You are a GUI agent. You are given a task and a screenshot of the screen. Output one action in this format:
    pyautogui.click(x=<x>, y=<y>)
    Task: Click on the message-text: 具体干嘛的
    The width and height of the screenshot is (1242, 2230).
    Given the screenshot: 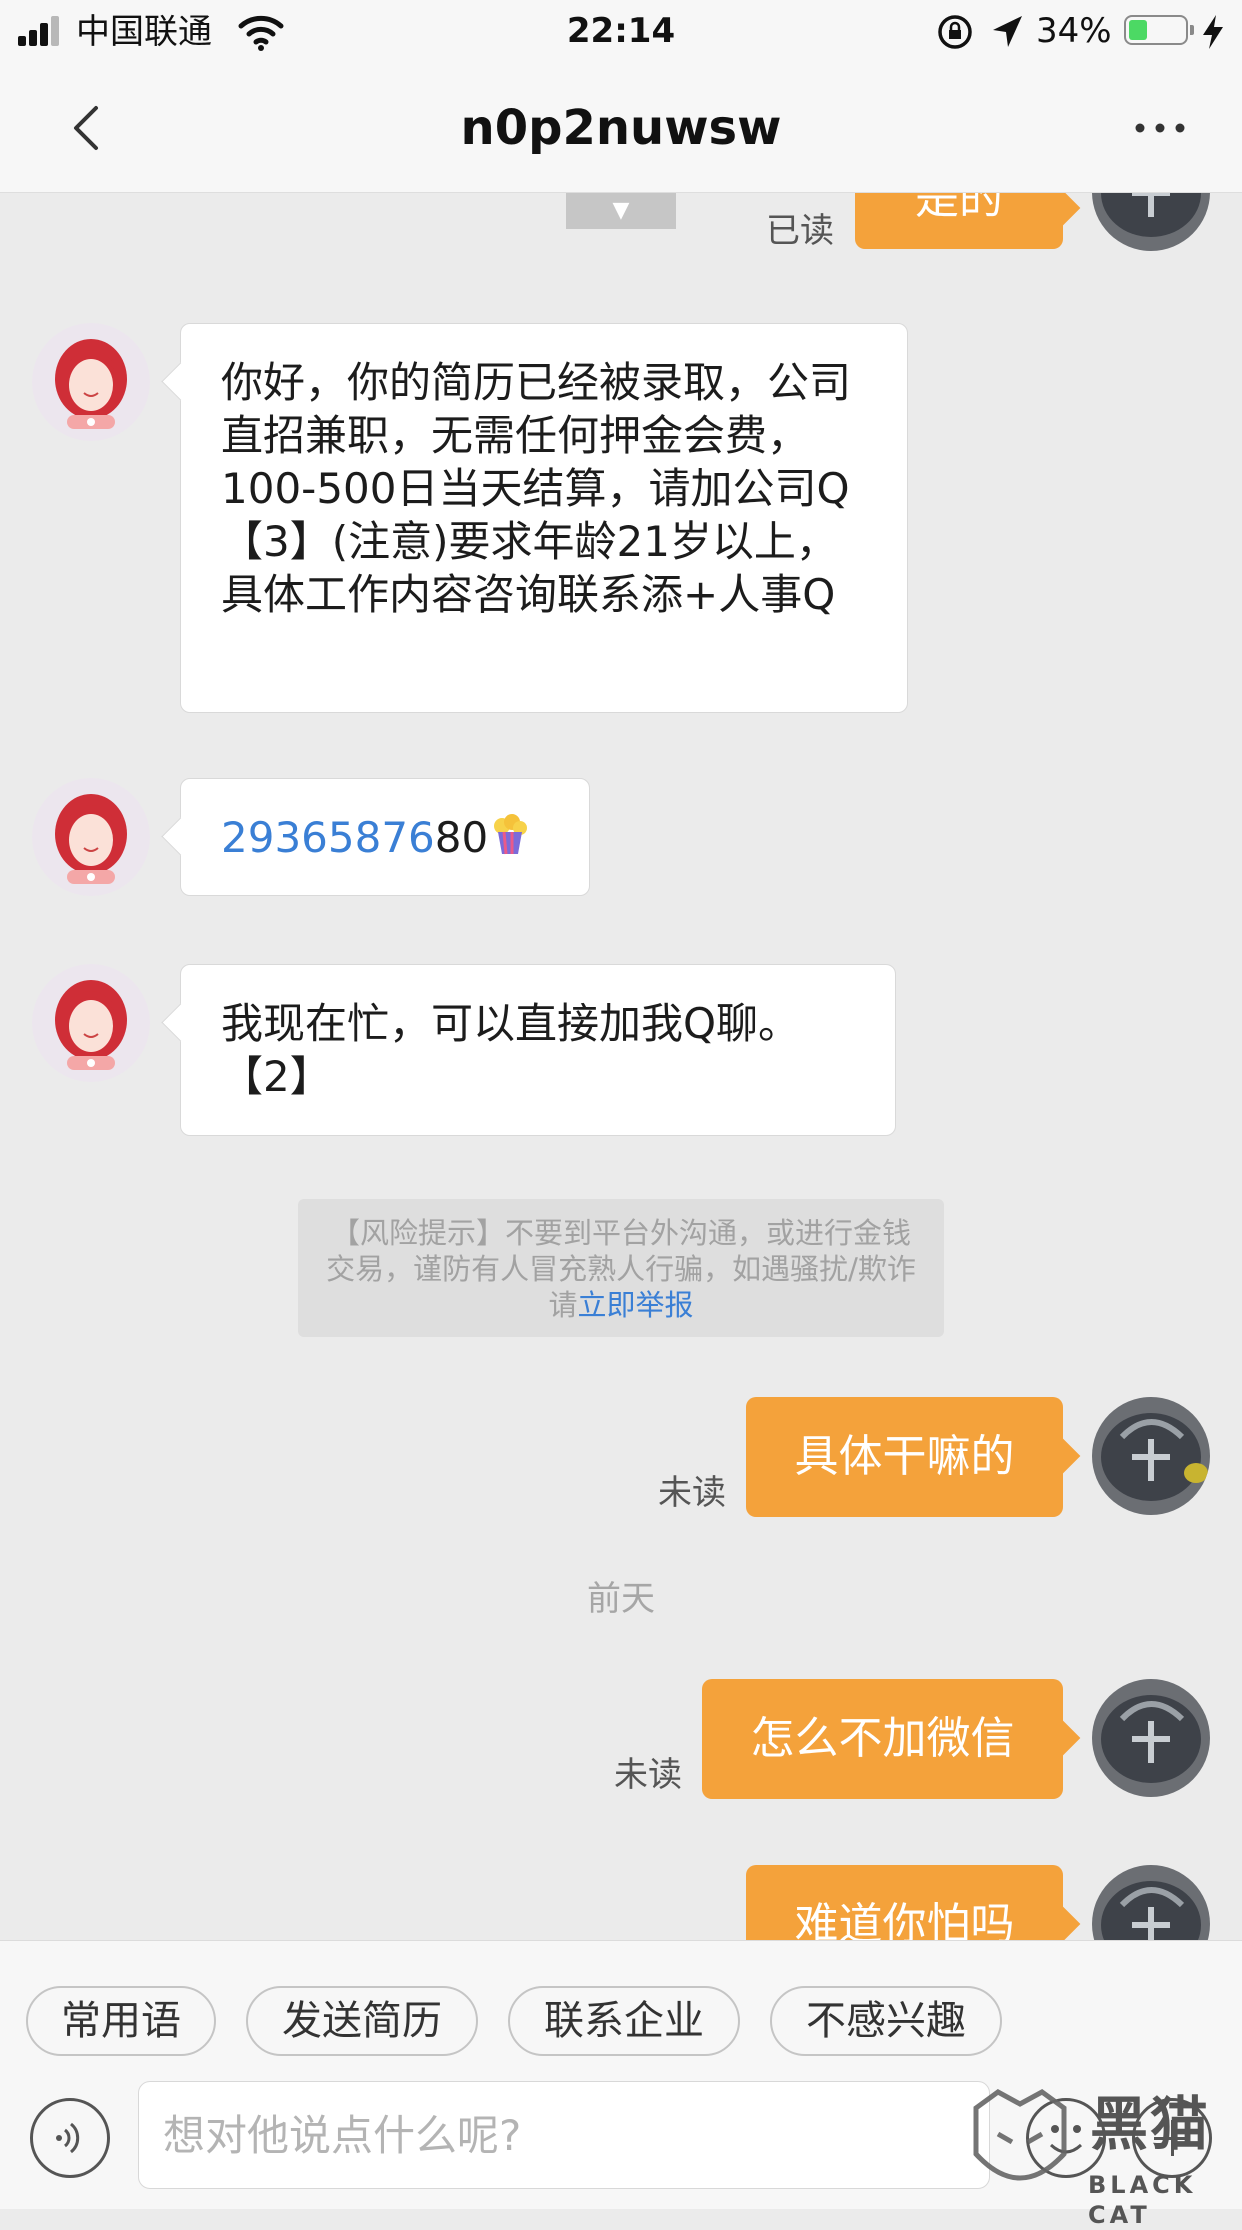 What is the action you would take?
    pyautogui.click(x=904, y=1456)
    